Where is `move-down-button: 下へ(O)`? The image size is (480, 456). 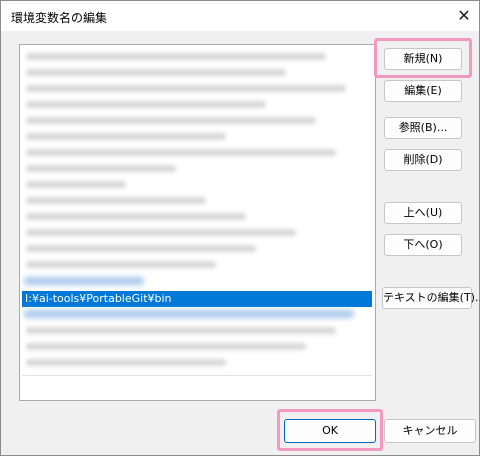 move-down-button: 下へ(O) is located at coordinates (423, 245).